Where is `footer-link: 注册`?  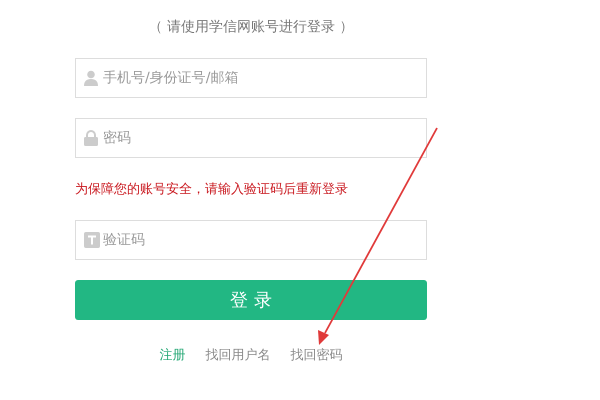 footer-link: 注册 is located at coordinates (173, 356).